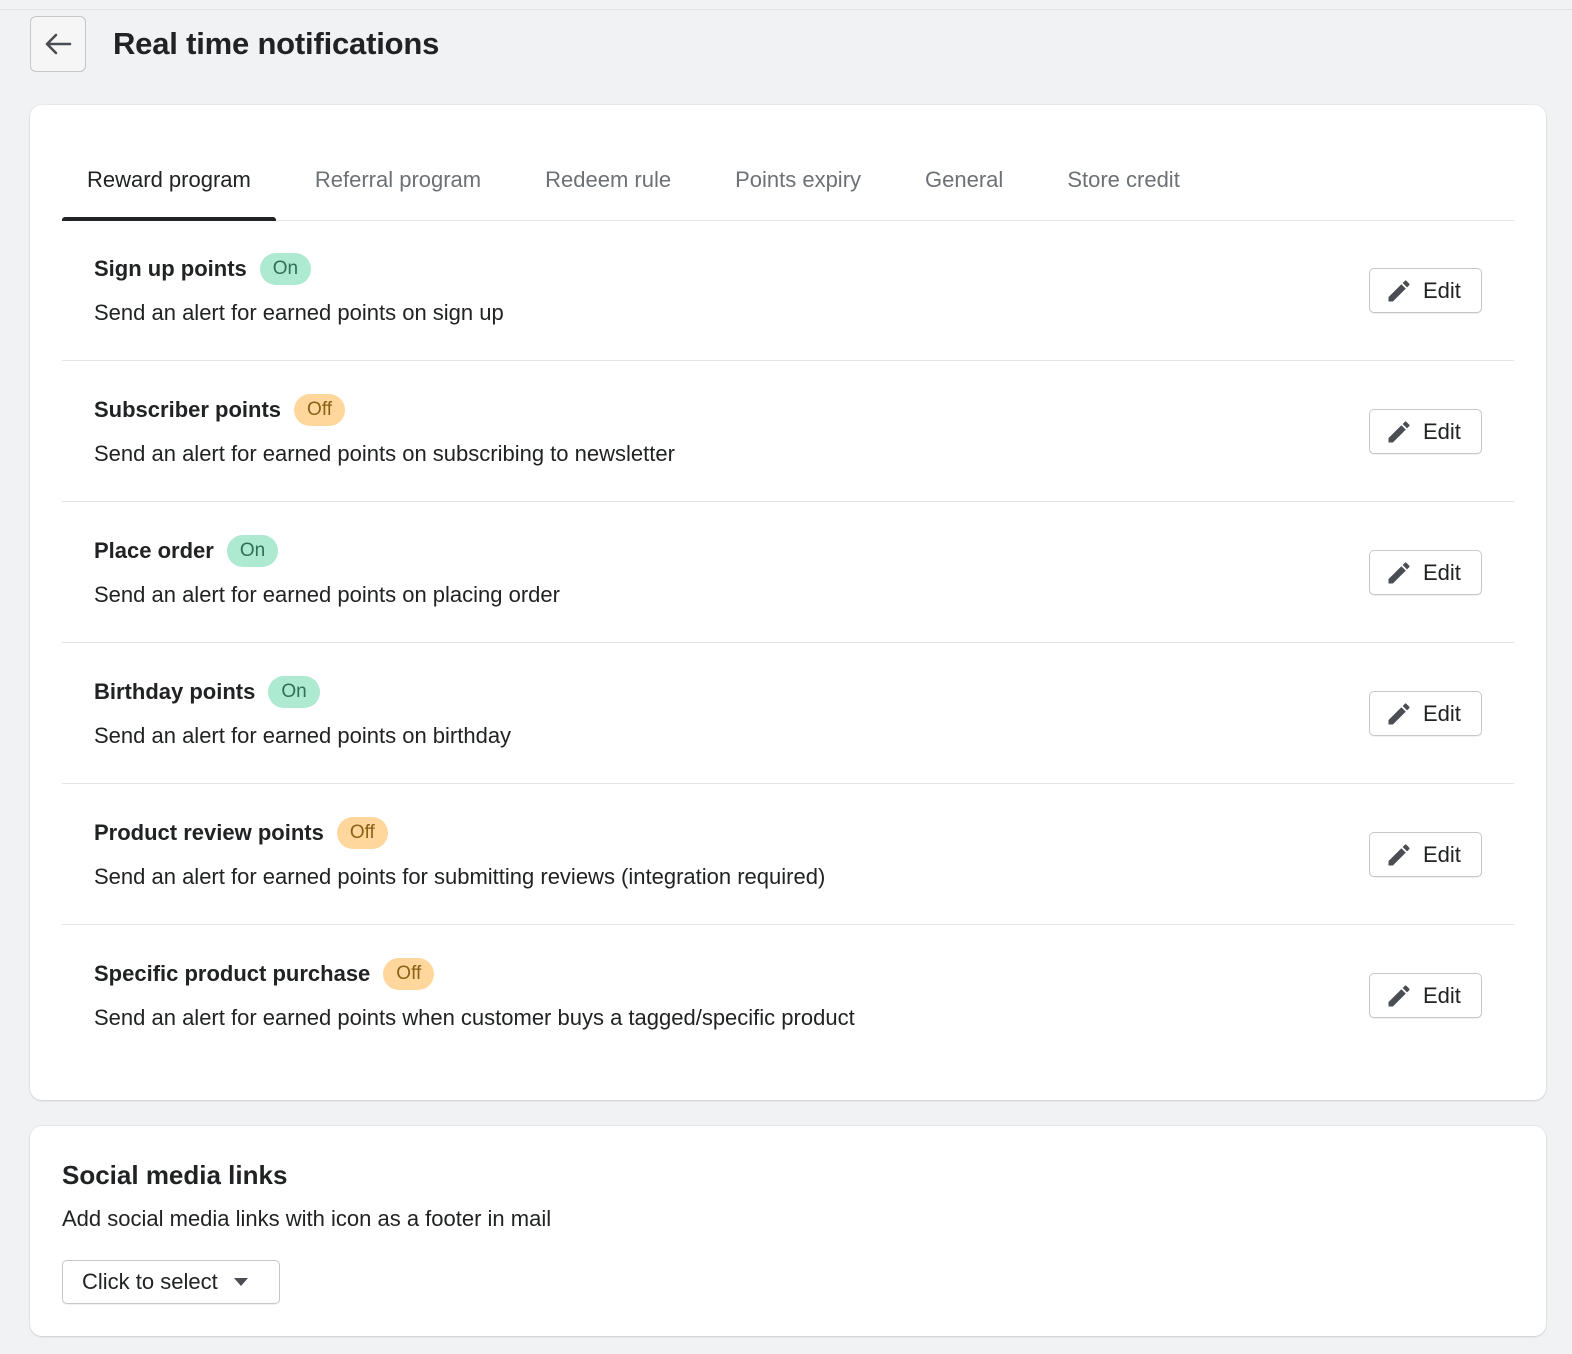 The width and height of the screenshot is (1572, 1354). I want to click on section-title: Social media links, so click(175, 1175).